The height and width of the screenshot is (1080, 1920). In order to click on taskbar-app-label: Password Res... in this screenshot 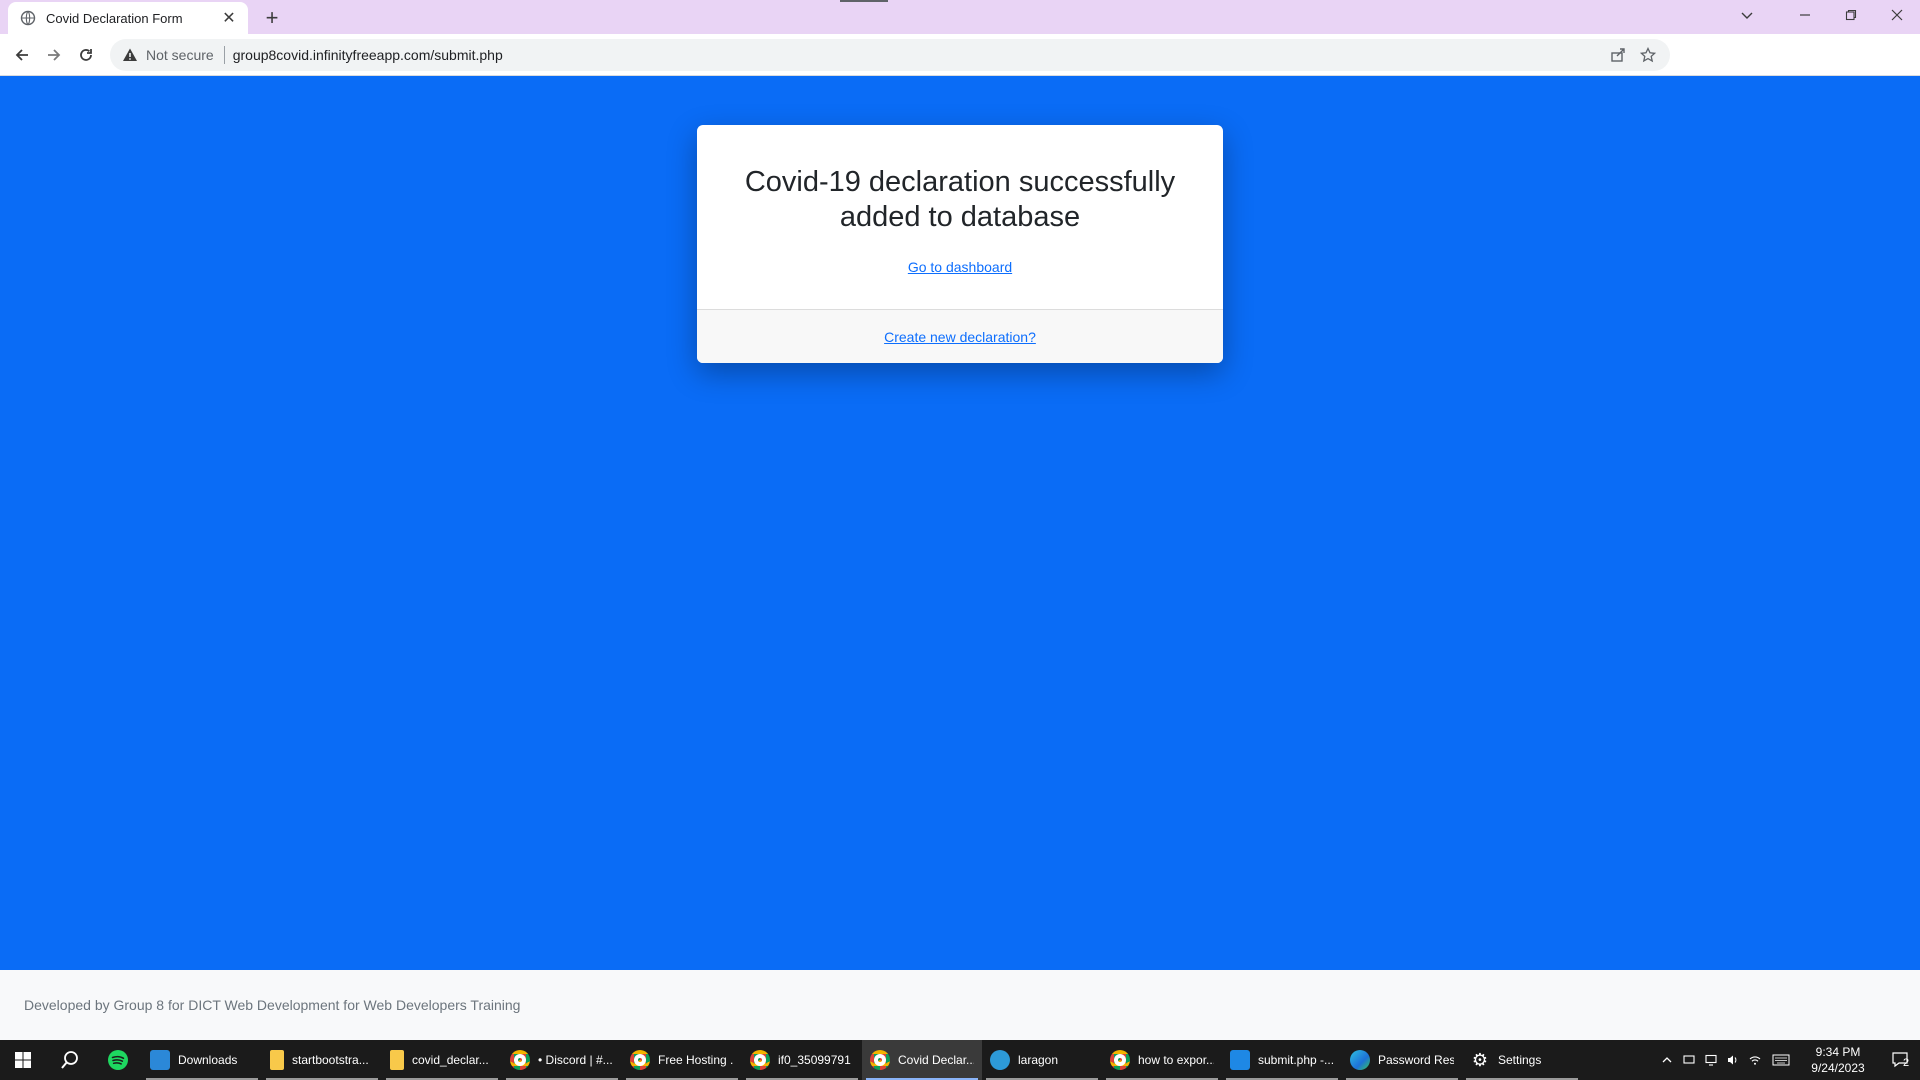, I will do `click(1416, 1060)`.